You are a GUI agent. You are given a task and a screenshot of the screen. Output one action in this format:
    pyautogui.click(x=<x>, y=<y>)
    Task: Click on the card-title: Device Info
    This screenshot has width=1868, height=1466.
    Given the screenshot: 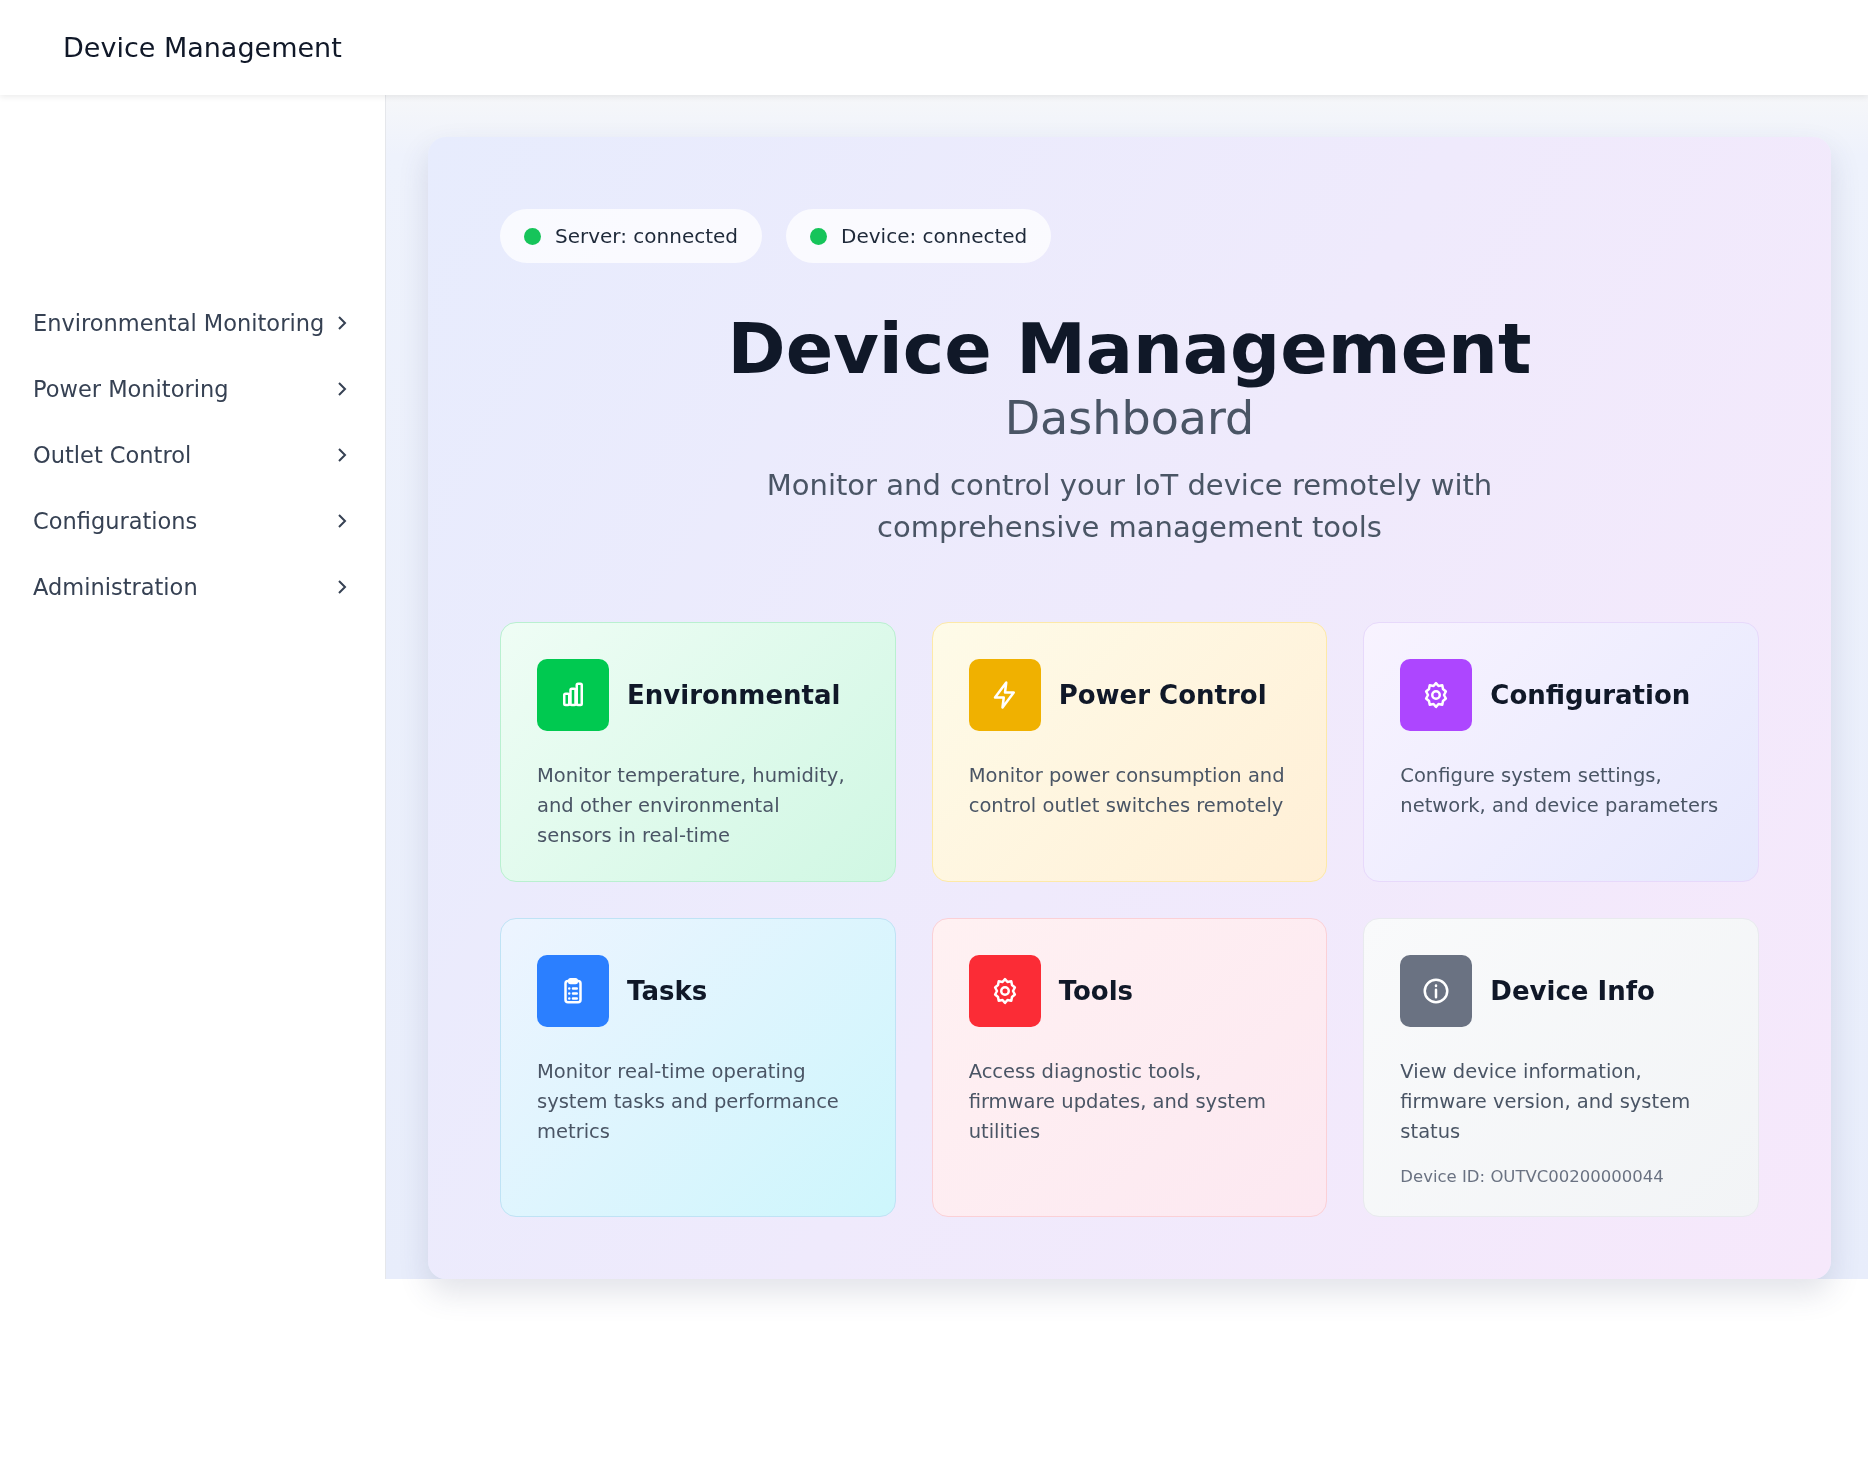 What is the action you would take?
    pyautogui.click(x=1572, y=990)
    